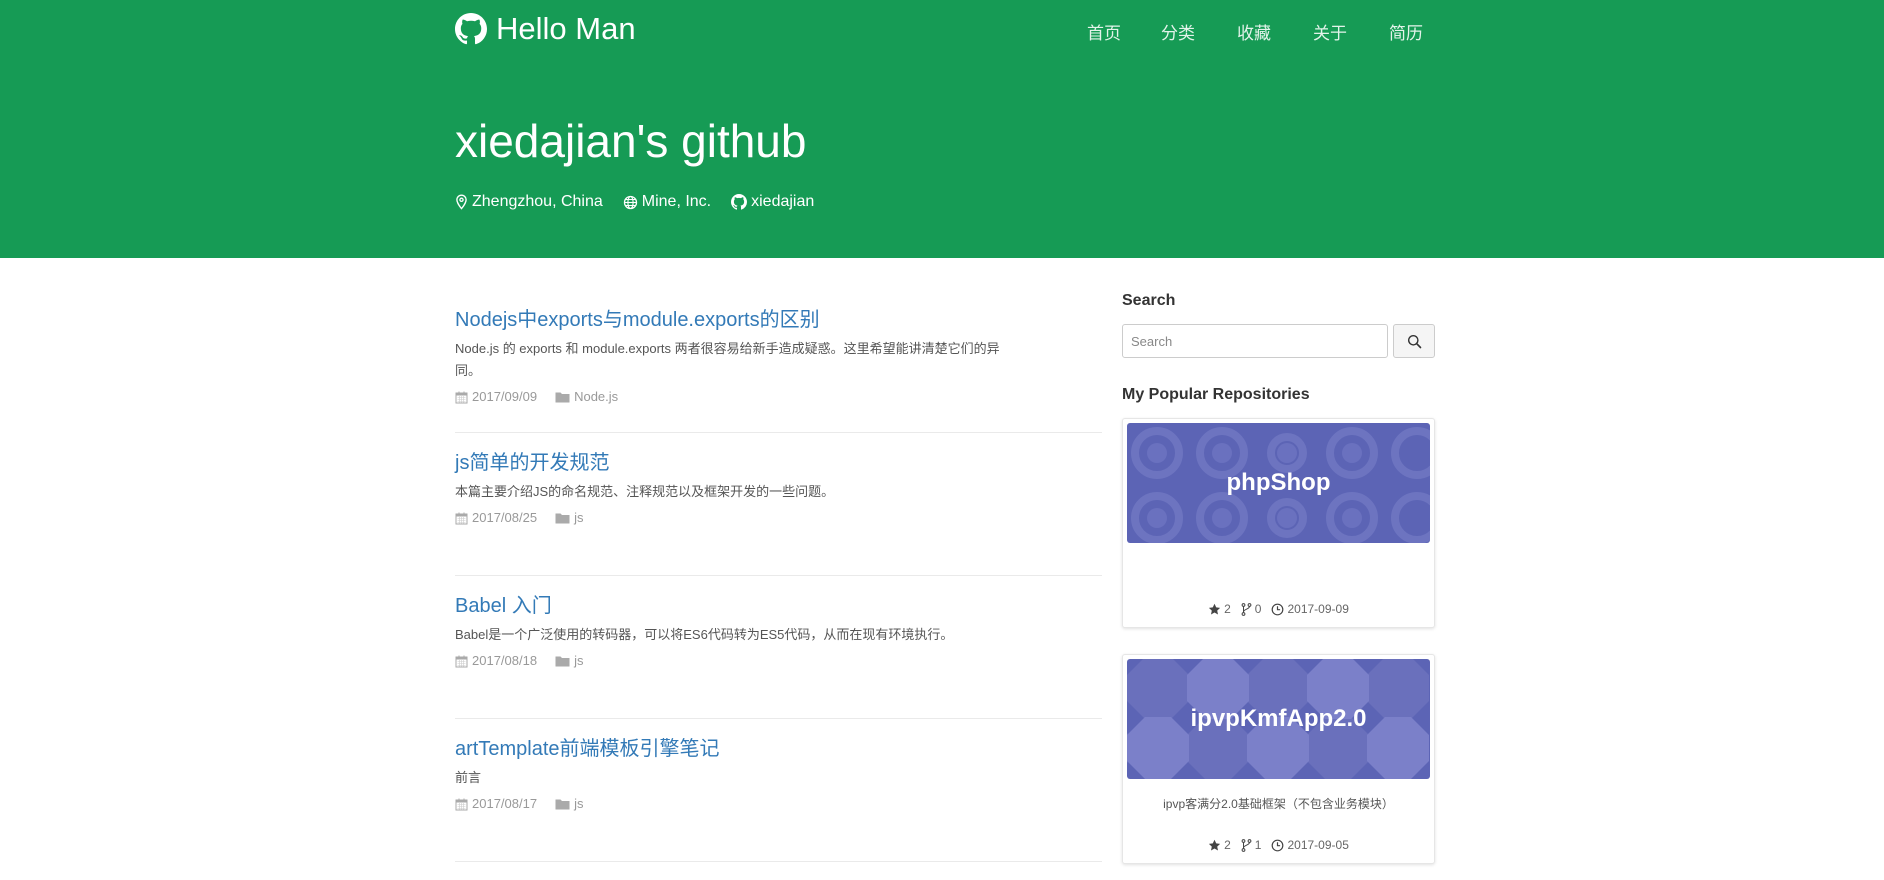  Describe the element at coordinates (505, 803) in the screenshot. I see `post-date-text: 2017/08/17` at that location.